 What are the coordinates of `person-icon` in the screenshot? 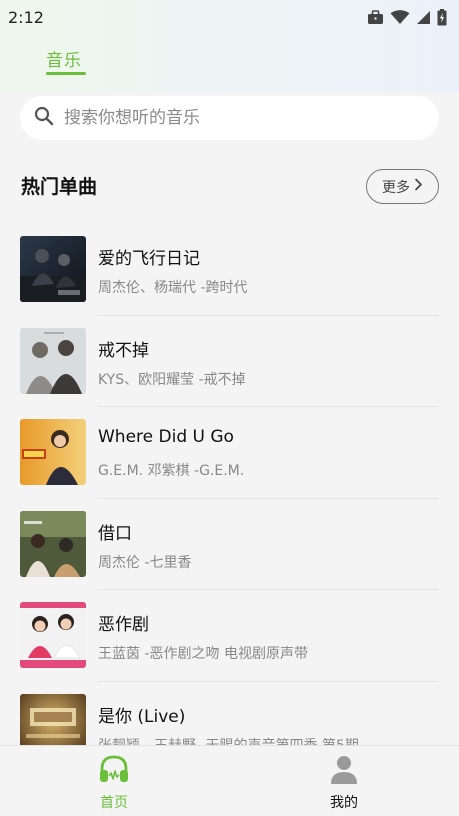 It's located at (344, 767).